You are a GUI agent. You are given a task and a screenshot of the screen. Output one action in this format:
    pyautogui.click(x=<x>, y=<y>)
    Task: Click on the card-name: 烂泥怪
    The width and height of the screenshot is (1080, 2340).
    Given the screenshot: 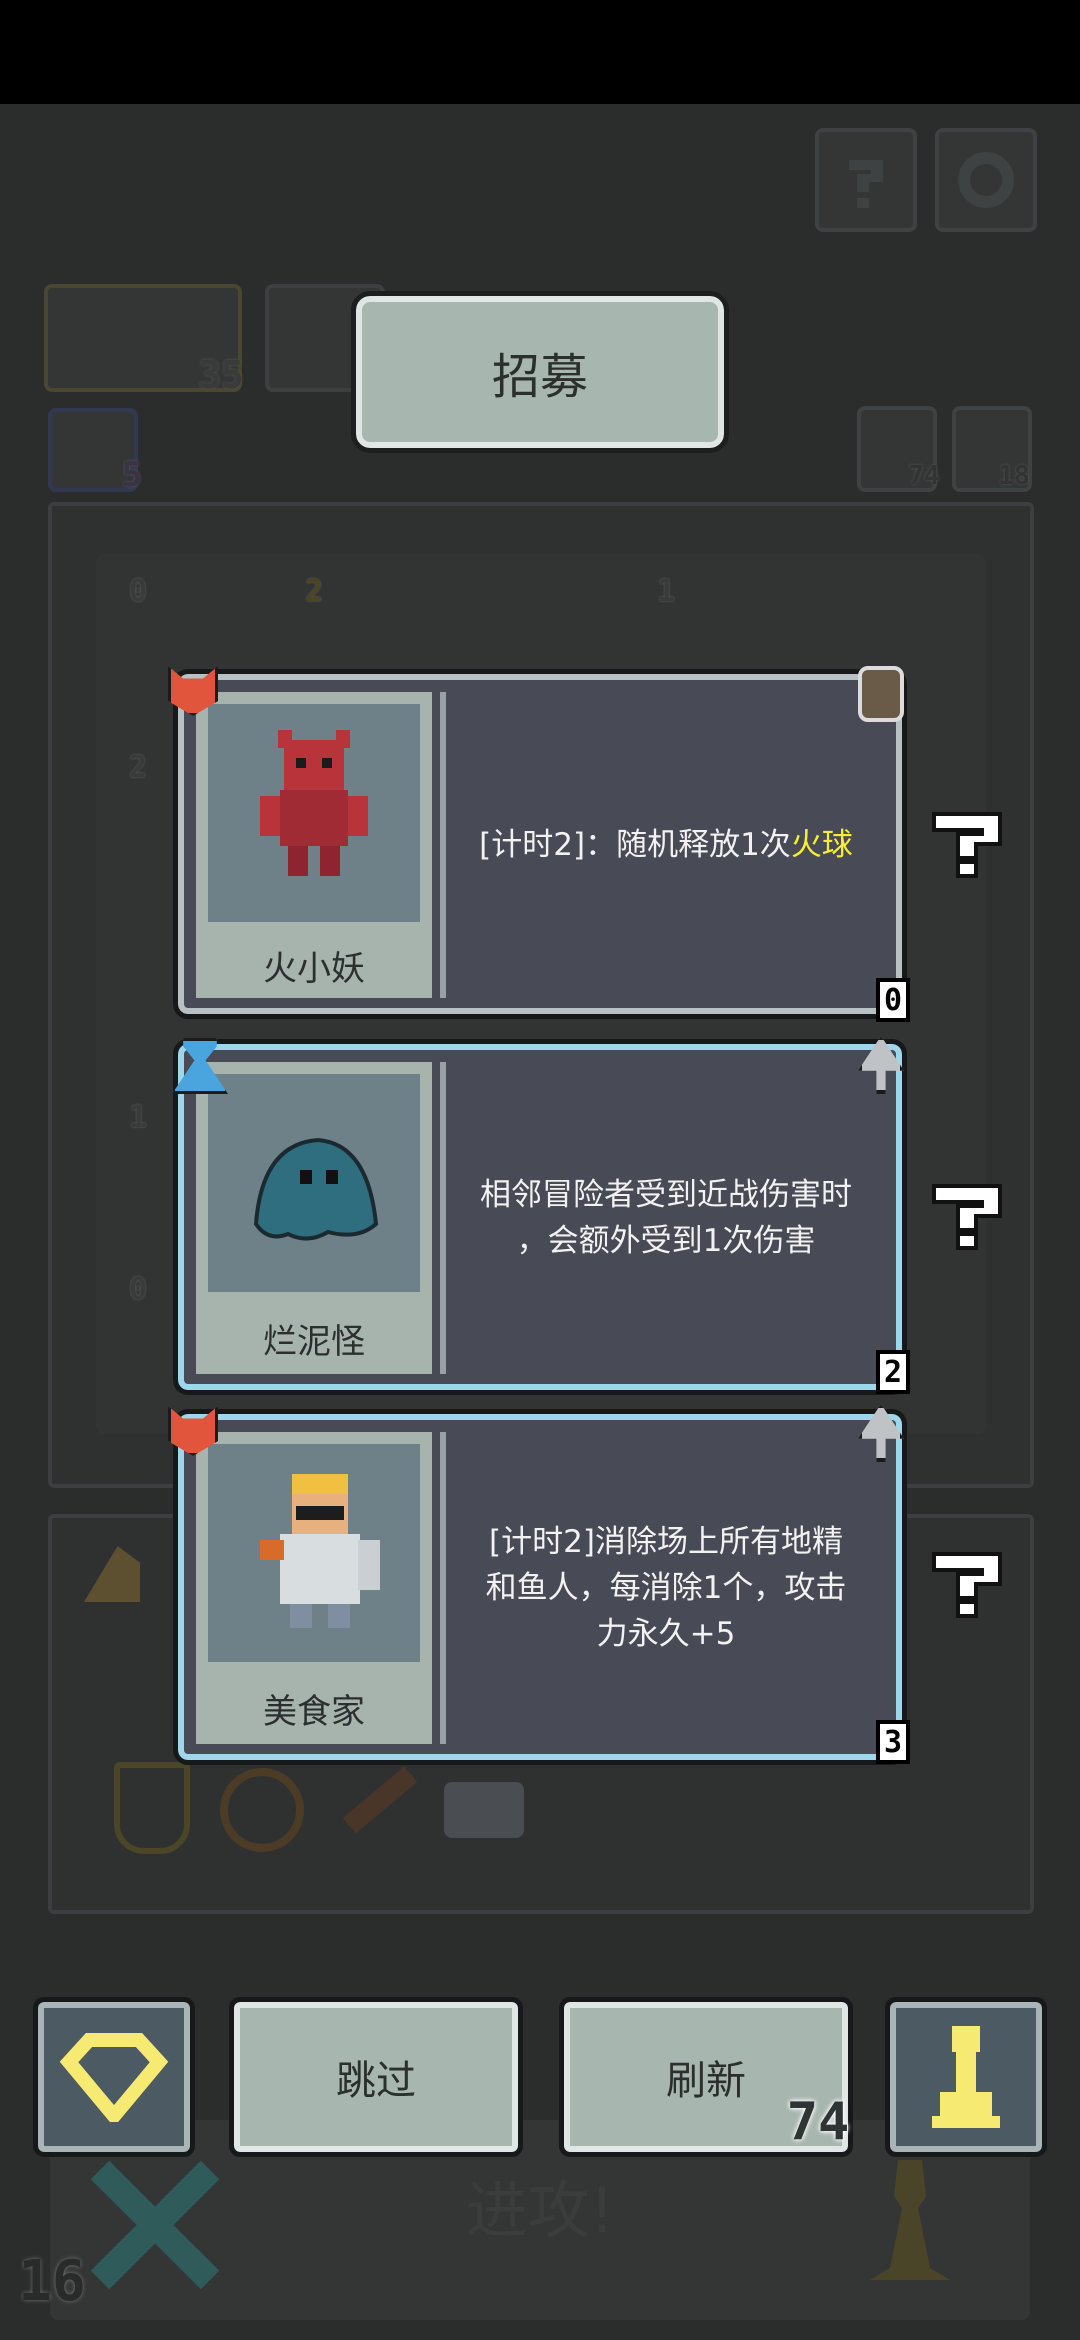 What is the action you would take?
    pyautogui.click(x=314, y=1341)
    